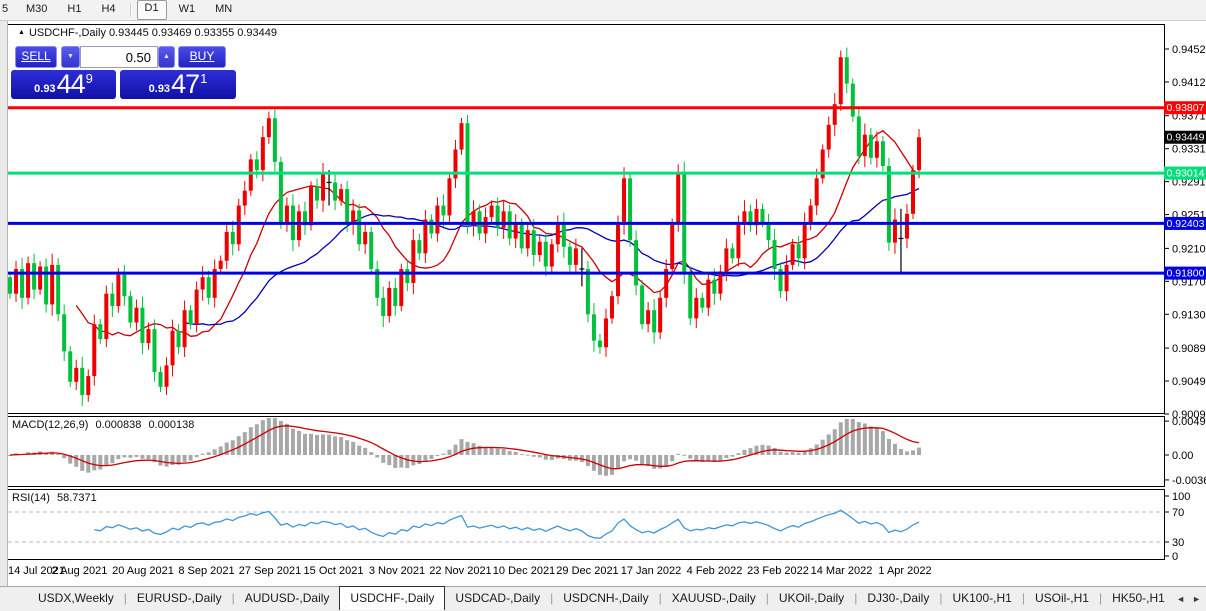 This screenshot has height=611, width=1206. What do you see at coordinates (108, 10) in the screenshot?
I see `timeframe-h4: H4` at bounding box center [108, 10].